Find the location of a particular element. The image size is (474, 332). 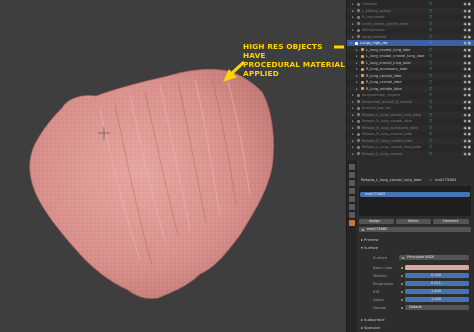

tab-material is located at coordinates (352, 223).